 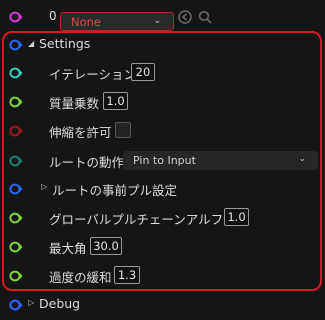 What do you see at coordinates (60, 303) in the screenshot?
I see `debug-title: Debug` at bounding box center [60, 303].